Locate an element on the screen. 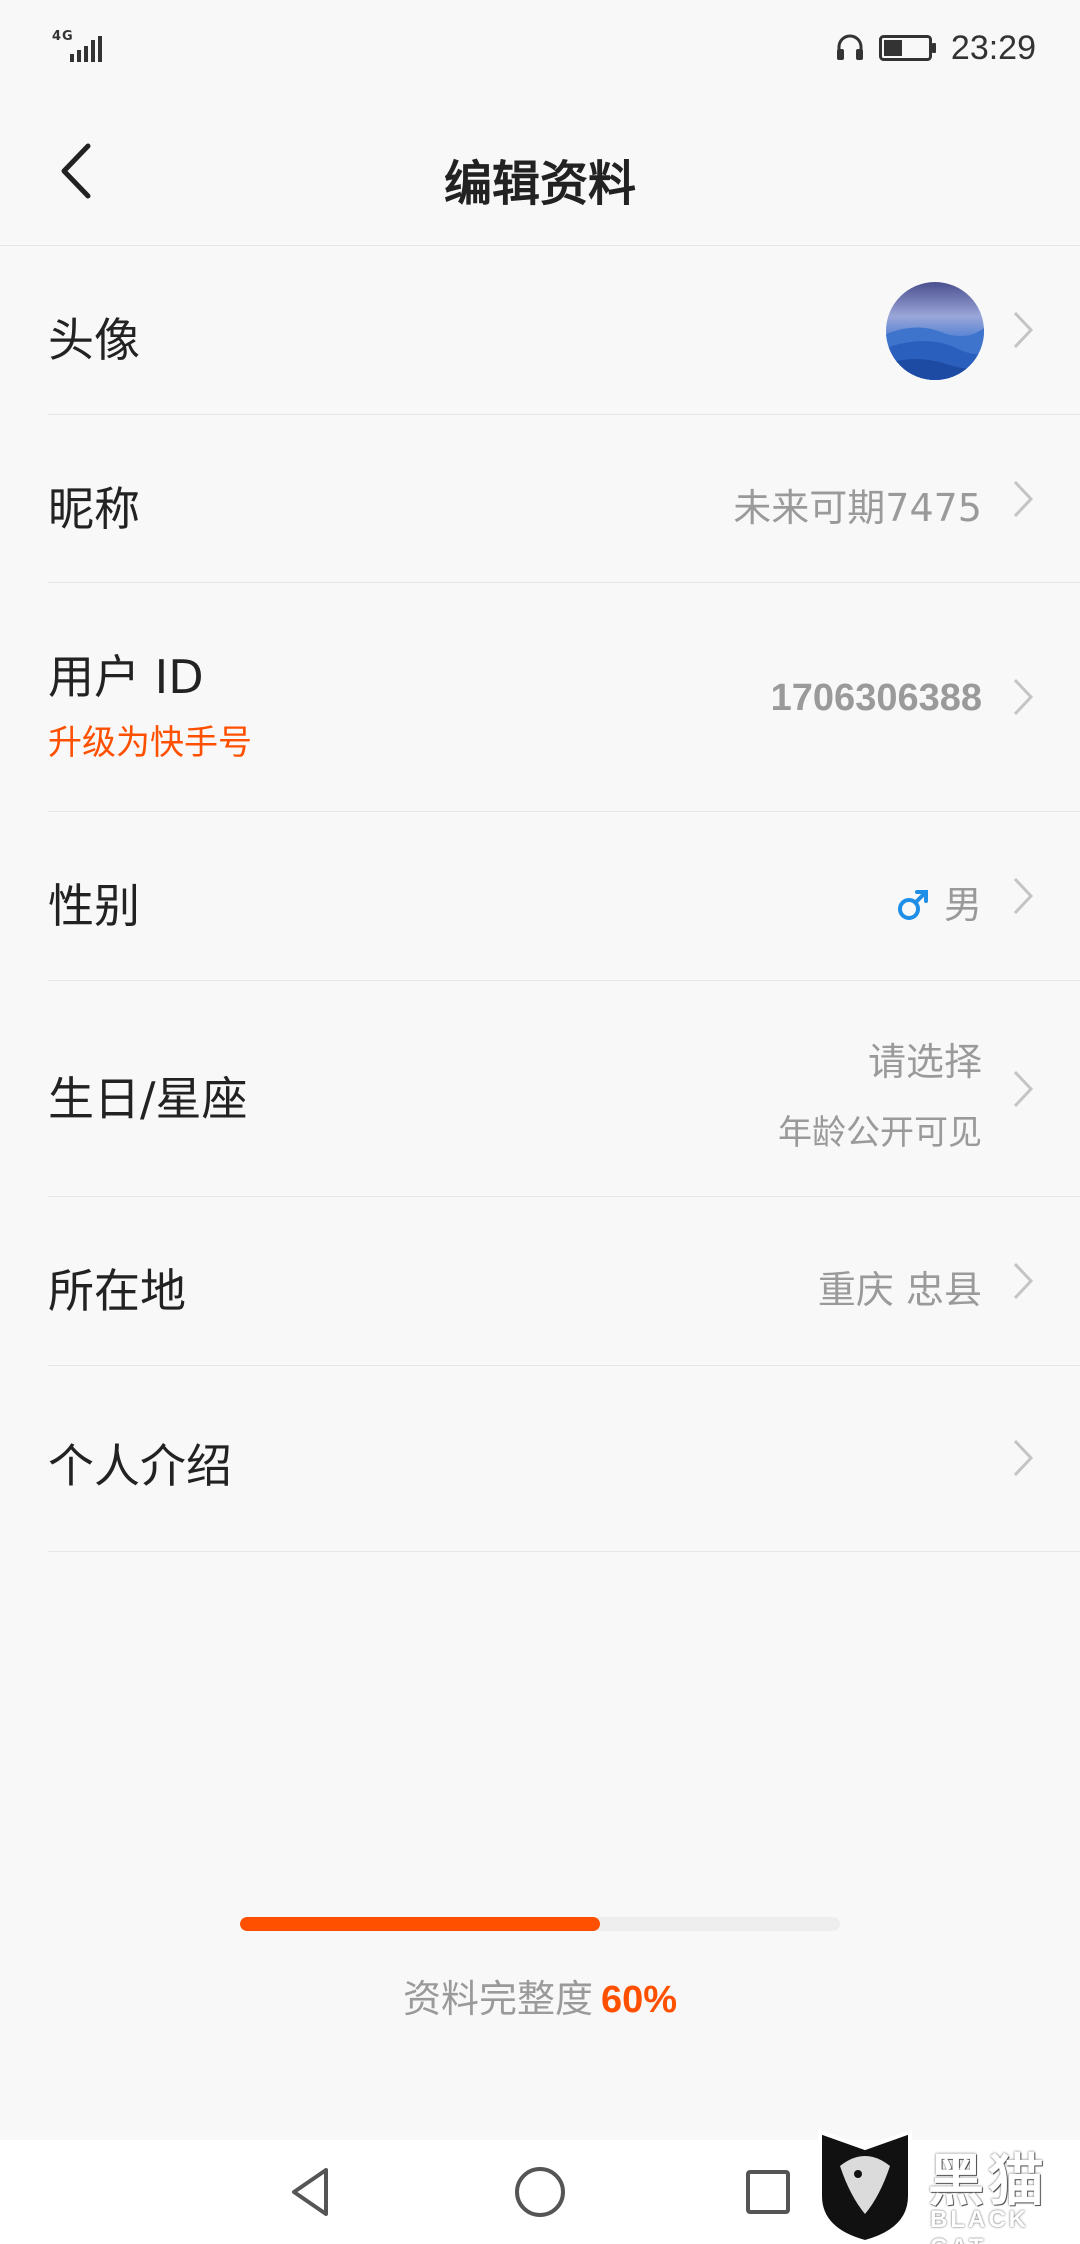 The image size is (1080, 2244). system-home-button is located at coordinates (540, 2192).